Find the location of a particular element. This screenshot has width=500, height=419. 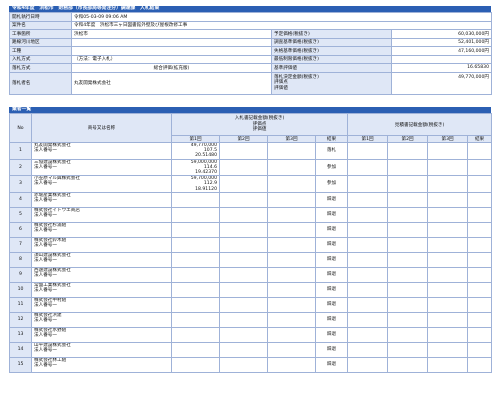

bidder-name-cell: 須山建設株式会社 法人番号一 is located at coordinates (101, 259).